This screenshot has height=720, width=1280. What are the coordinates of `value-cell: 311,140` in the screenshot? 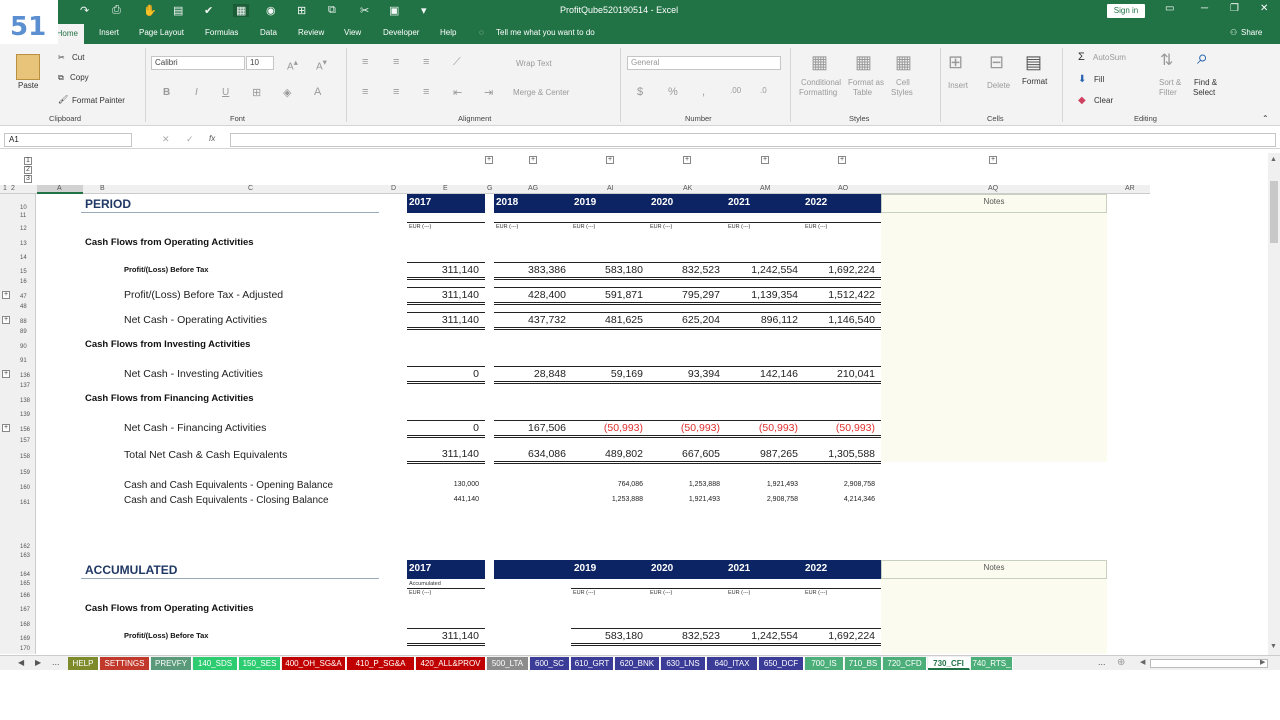 It's located at (443, 636).